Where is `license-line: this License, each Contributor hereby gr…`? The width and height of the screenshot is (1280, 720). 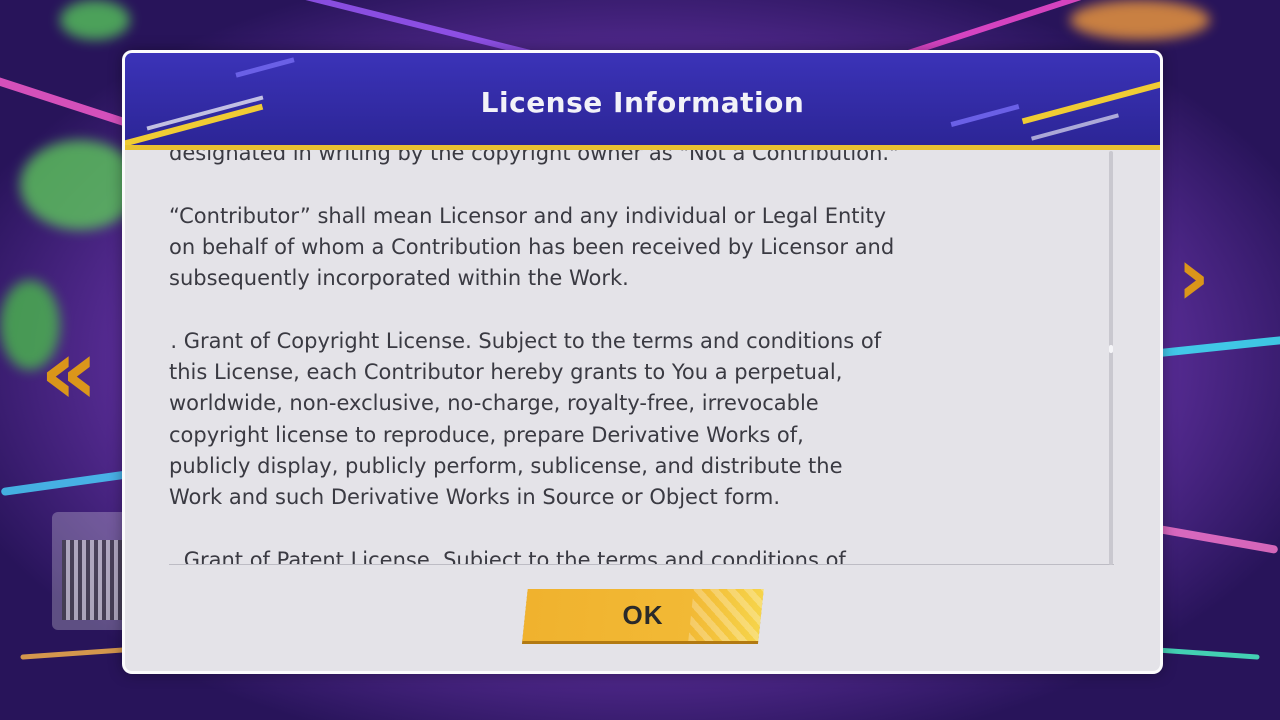
license-line: this License, each Contributor hereby gr… is located at coordinates (506, 372).